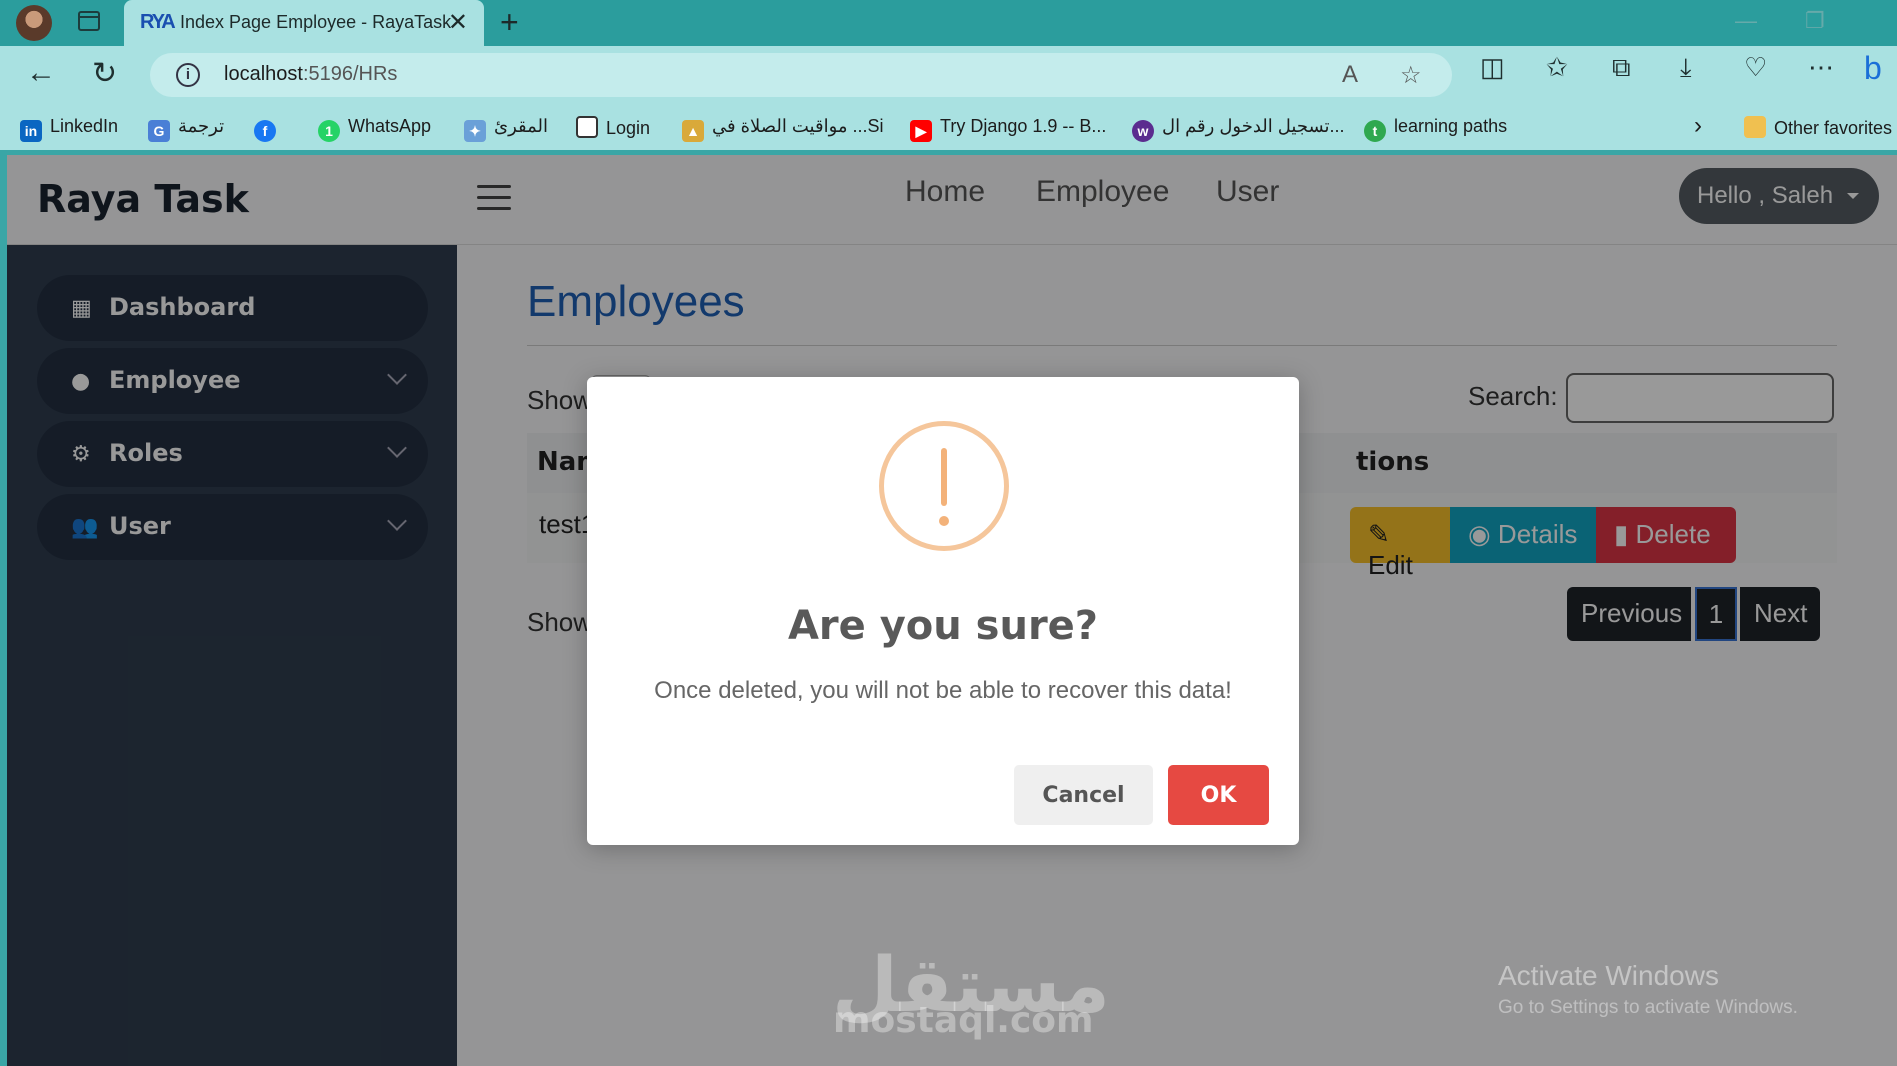 This screenshot has height=1066, width=1897. What do you see at coordinates (265, 131) in the screenshot?
I see `facebook-icon: f` at bounding box center [265, 131].